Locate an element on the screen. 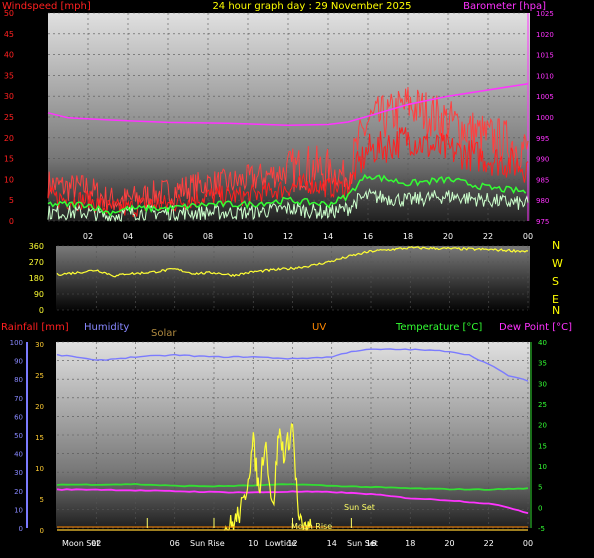 This screenshot has width=594, height=558. wind-y-tick: 30 is located at coordinates (9, 96).